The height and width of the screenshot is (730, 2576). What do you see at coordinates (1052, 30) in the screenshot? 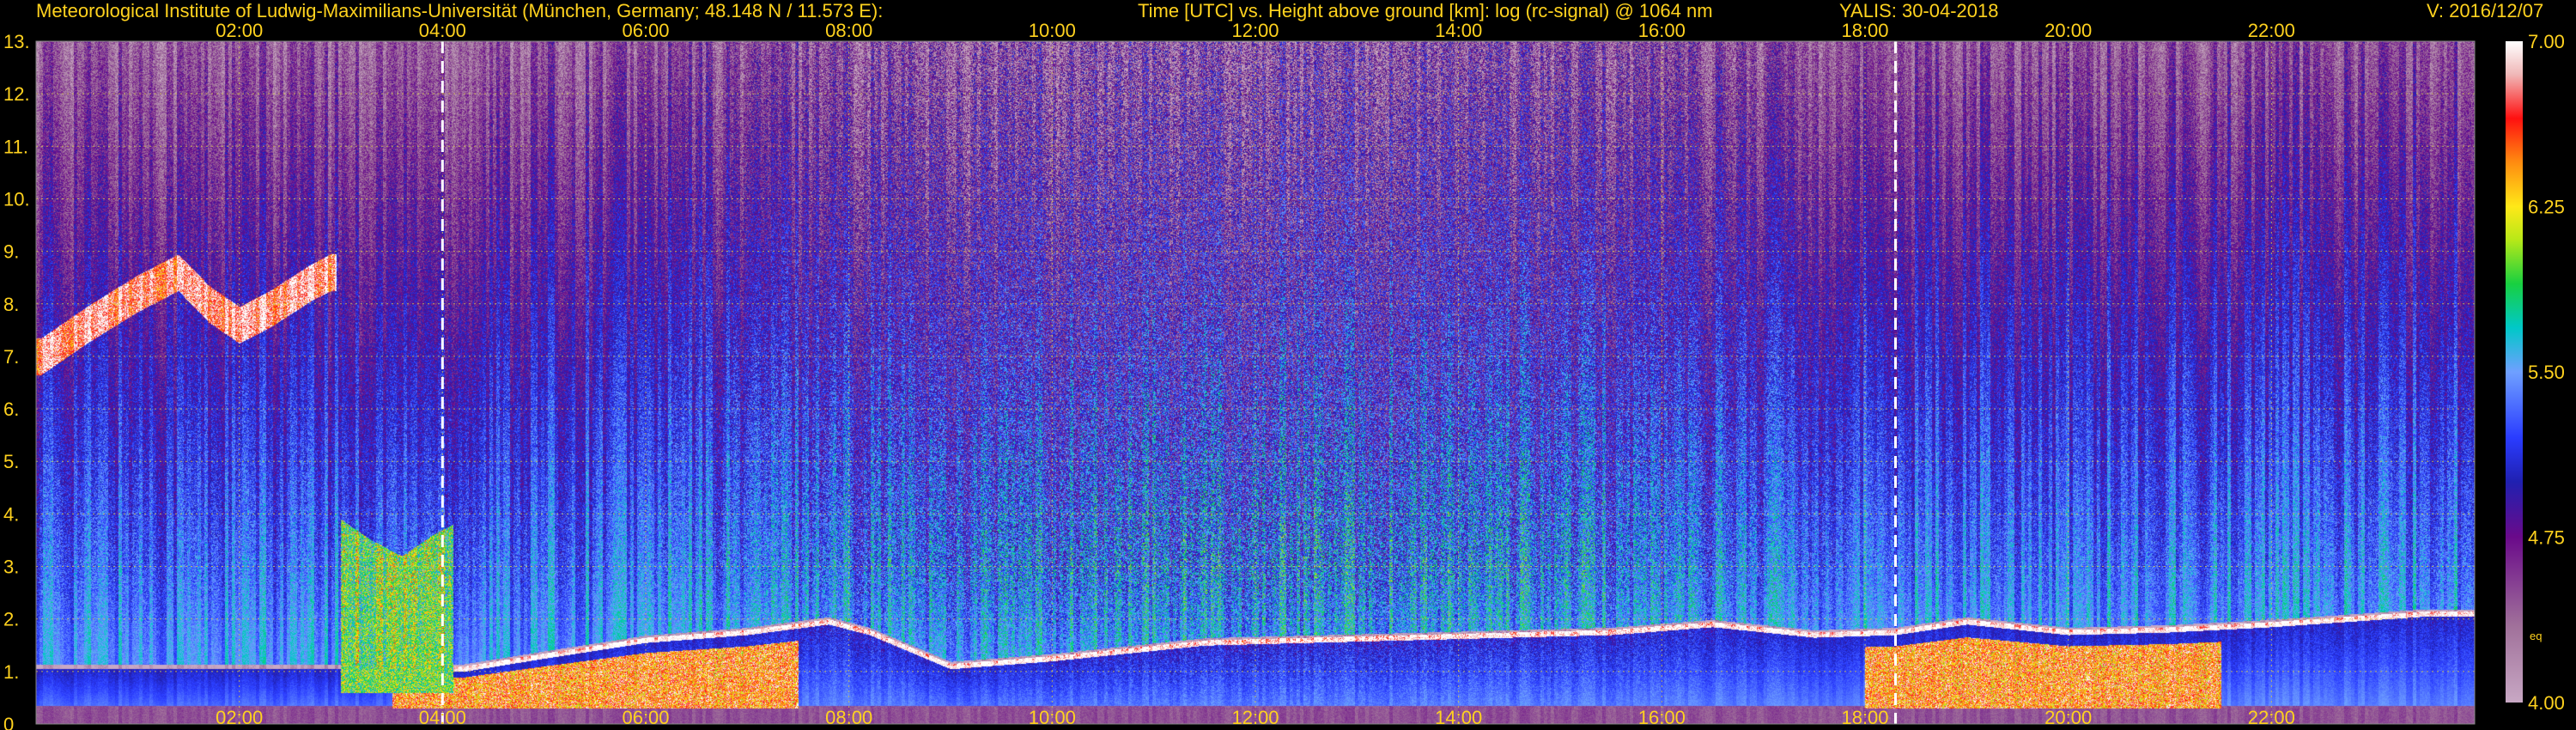
I see `x-tick-label-top: 10:00` at bounding box center [1052, 30].